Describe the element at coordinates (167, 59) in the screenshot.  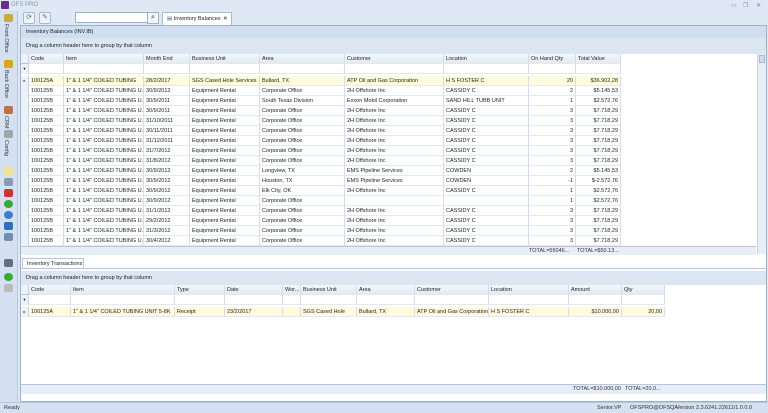
I see `column-header: Month End` at that location.